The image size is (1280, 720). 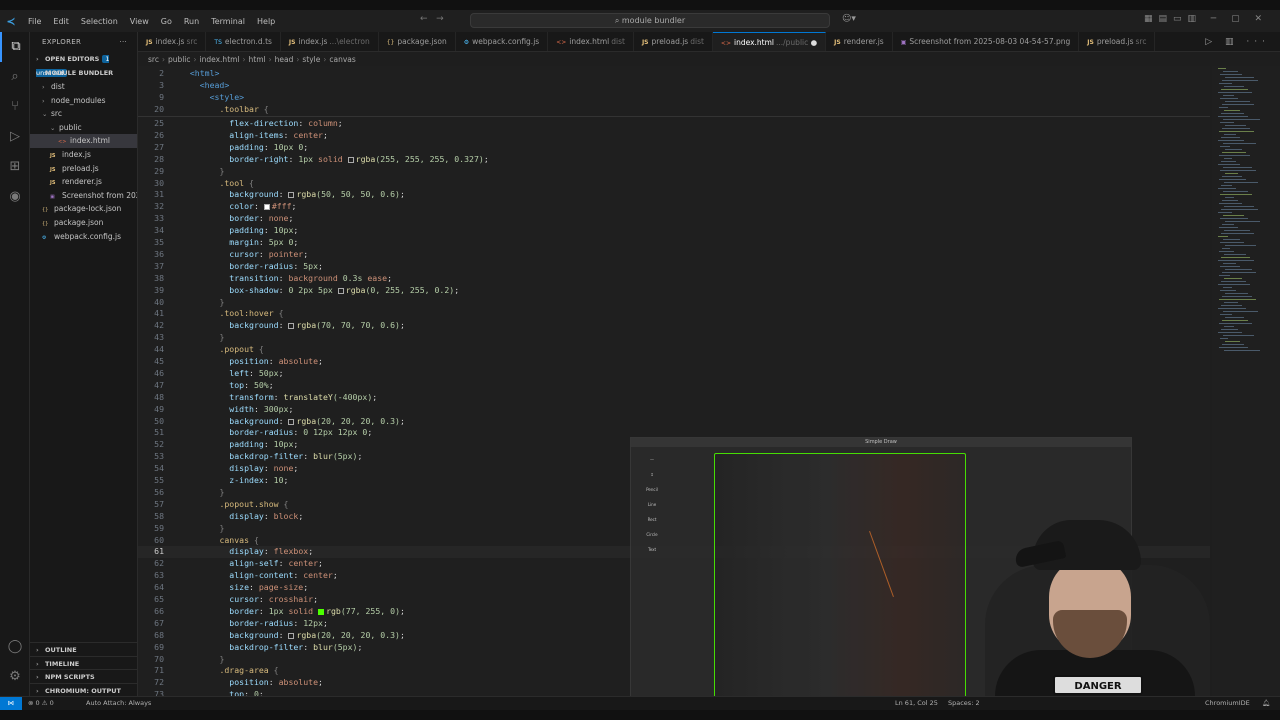 I want to click on tab-preload-js: JS preload.js src, so click(x=1117, y=41).